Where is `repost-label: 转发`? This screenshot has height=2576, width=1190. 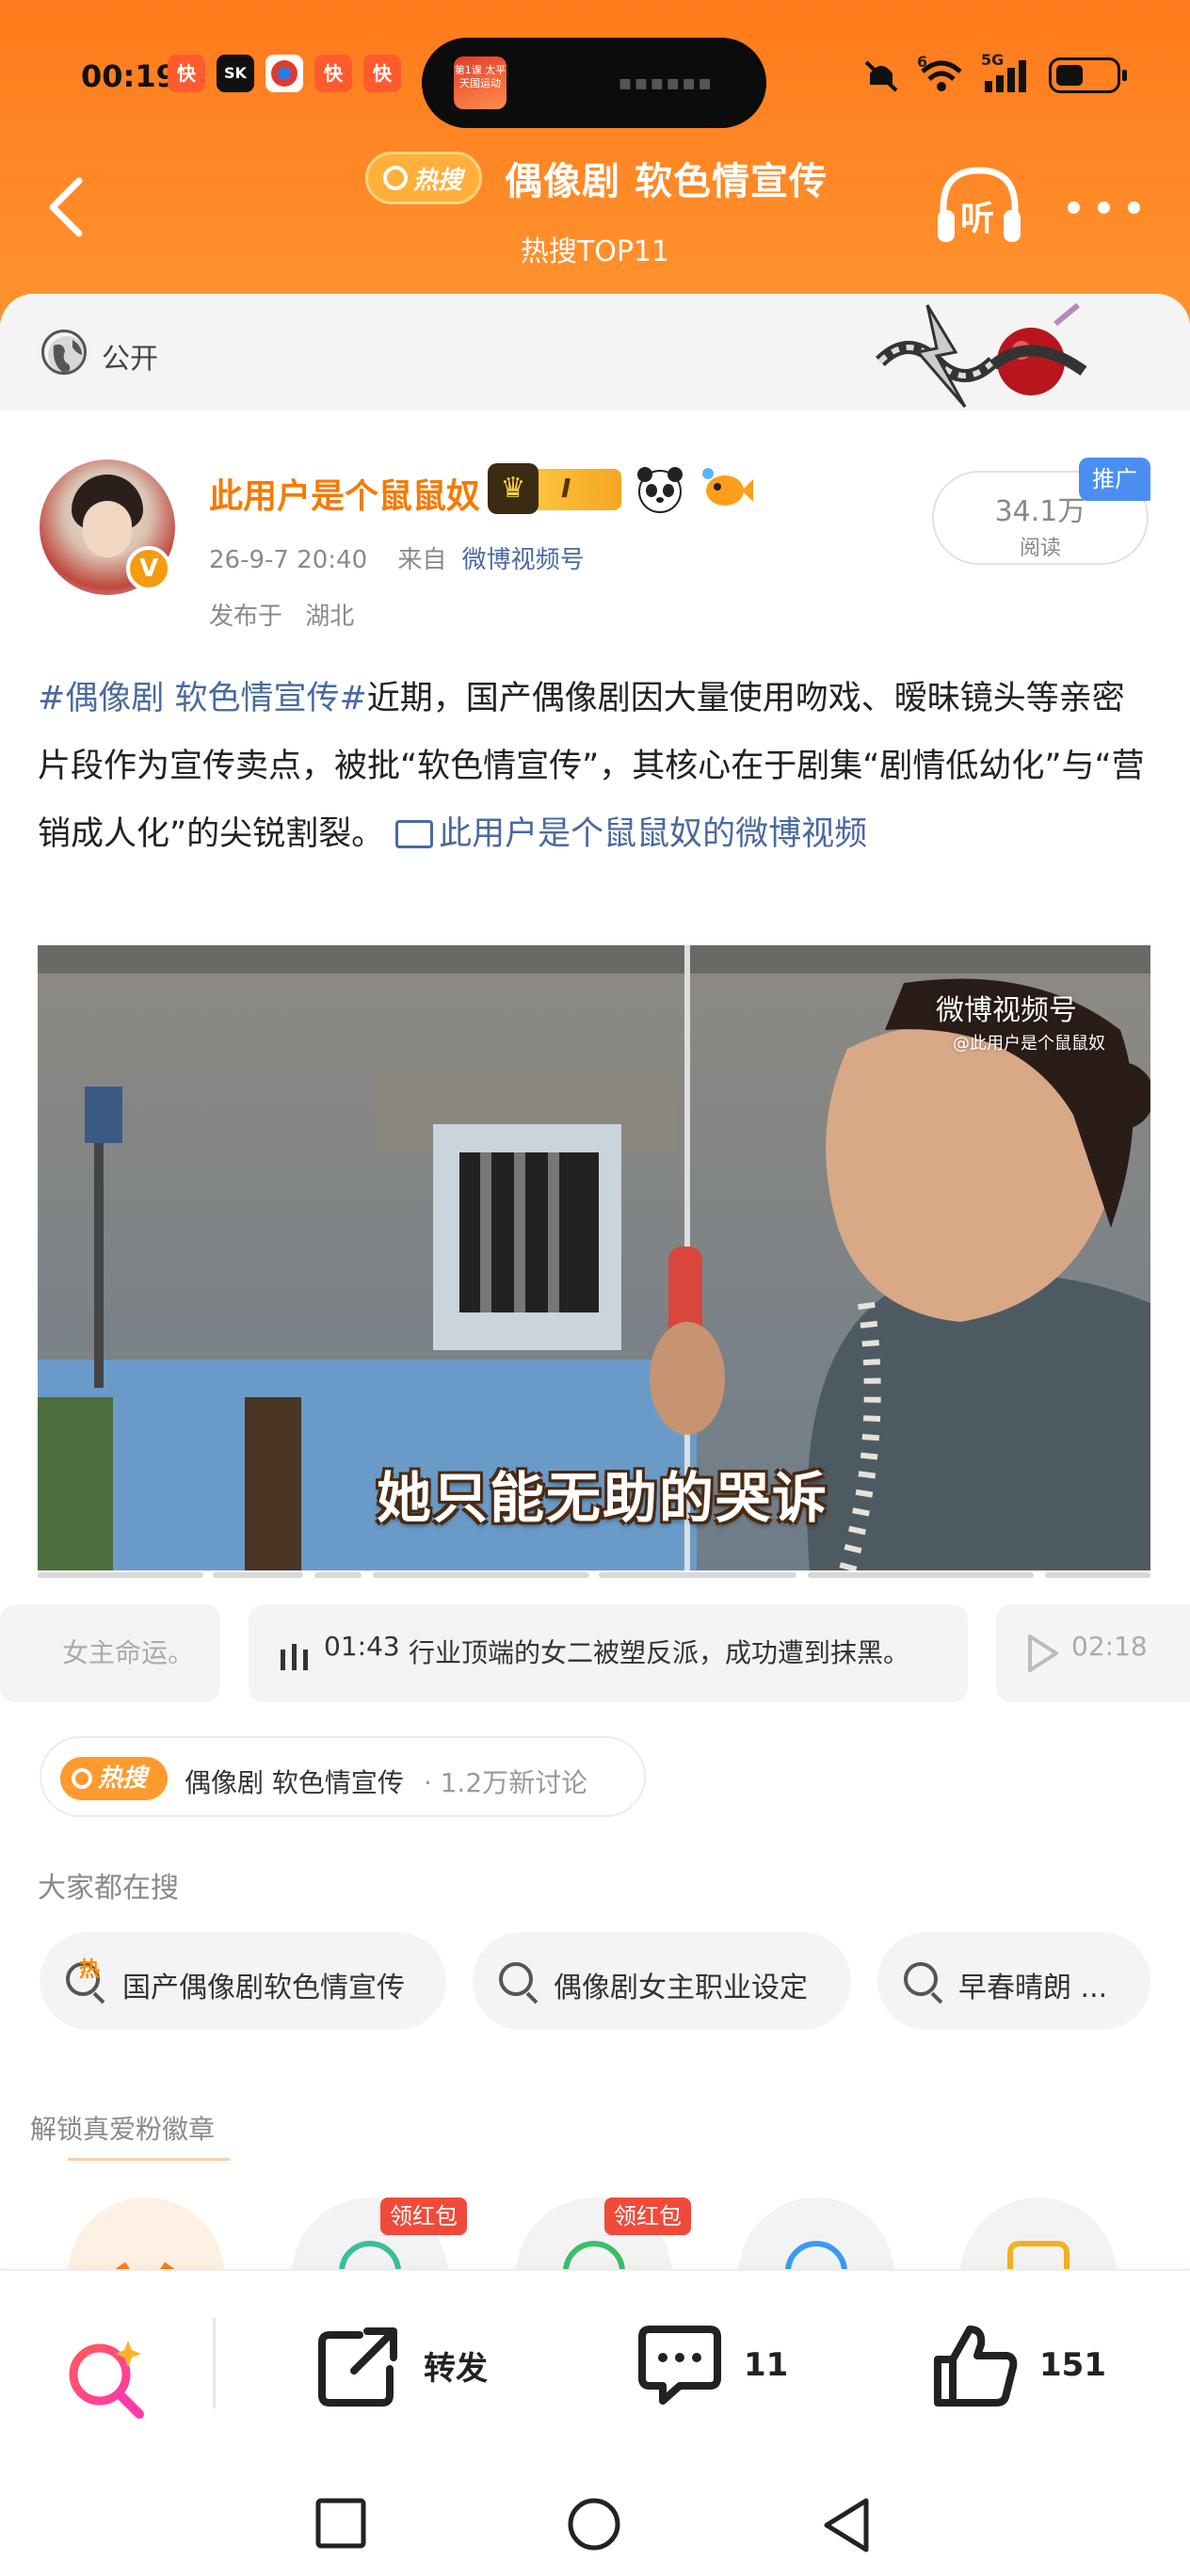 repost-label: 转发 is located at coordinates (456, 2368).